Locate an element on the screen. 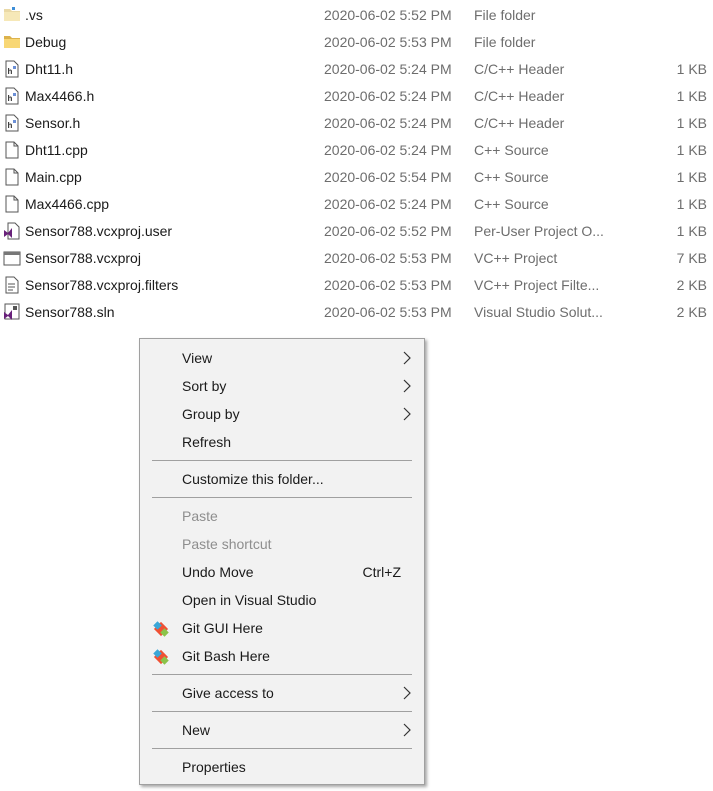  menu-item-sort-by: Sort by is located at coordinates (282, 386).